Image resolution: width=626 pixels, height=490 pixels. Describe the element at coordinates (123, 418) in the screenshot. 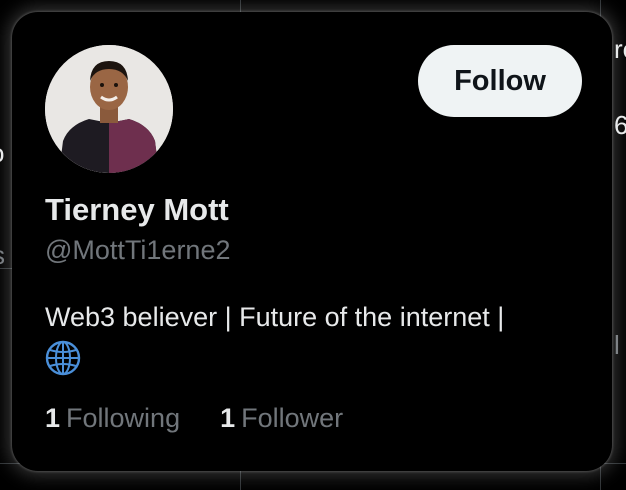

I see `following-label: Following` at that location.